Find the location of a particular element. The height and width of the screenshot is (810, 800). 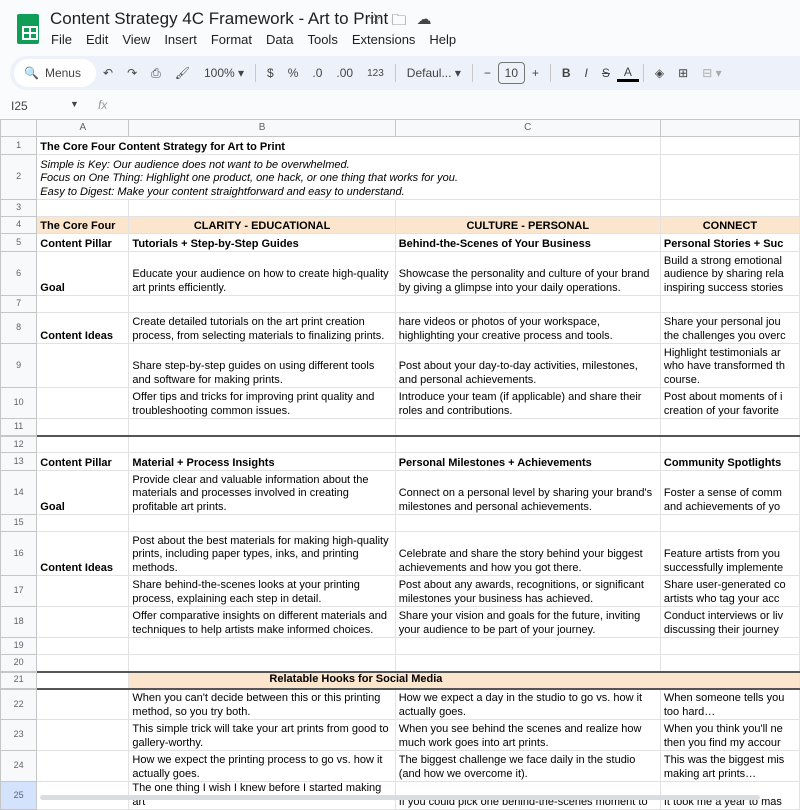

name-box: I25 is located at coordinates (19, 106).